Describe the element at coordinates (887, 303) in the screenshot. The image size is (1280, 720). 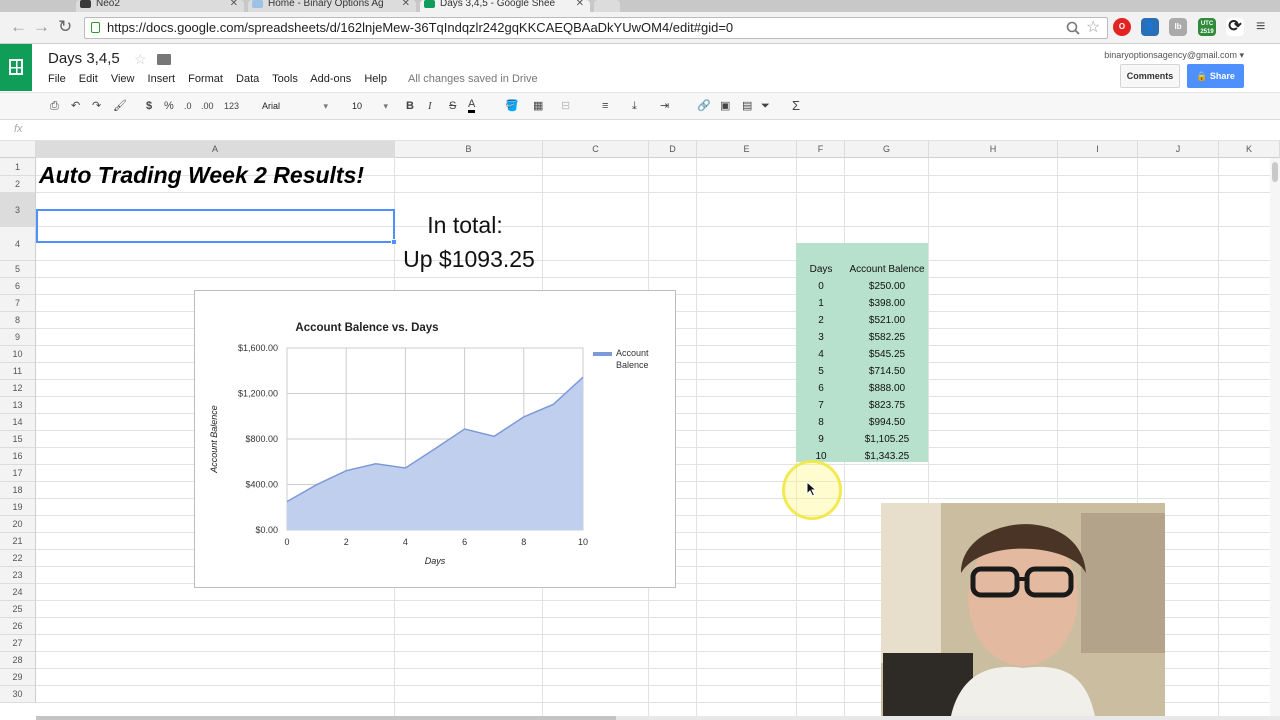
I see `table-cell-balance: $398.00` at that location.